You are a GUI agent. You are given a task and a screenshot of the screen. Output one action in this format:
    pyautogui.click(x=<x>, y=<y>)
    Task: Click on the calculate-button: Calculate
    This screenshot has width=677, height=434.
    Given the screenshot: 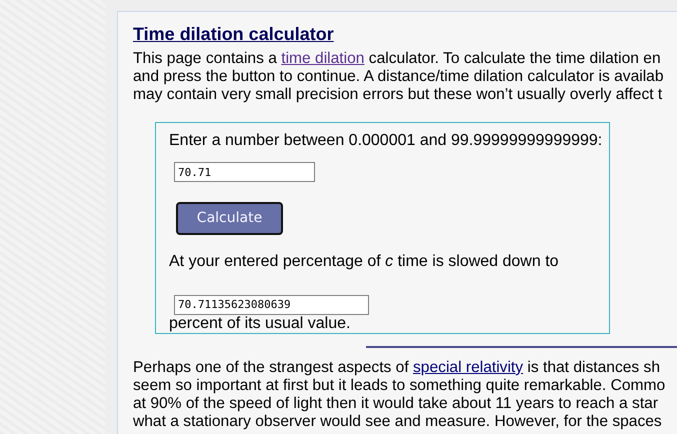 What is the action you would take?
    pyautogui.click(x=229, y=218)
    